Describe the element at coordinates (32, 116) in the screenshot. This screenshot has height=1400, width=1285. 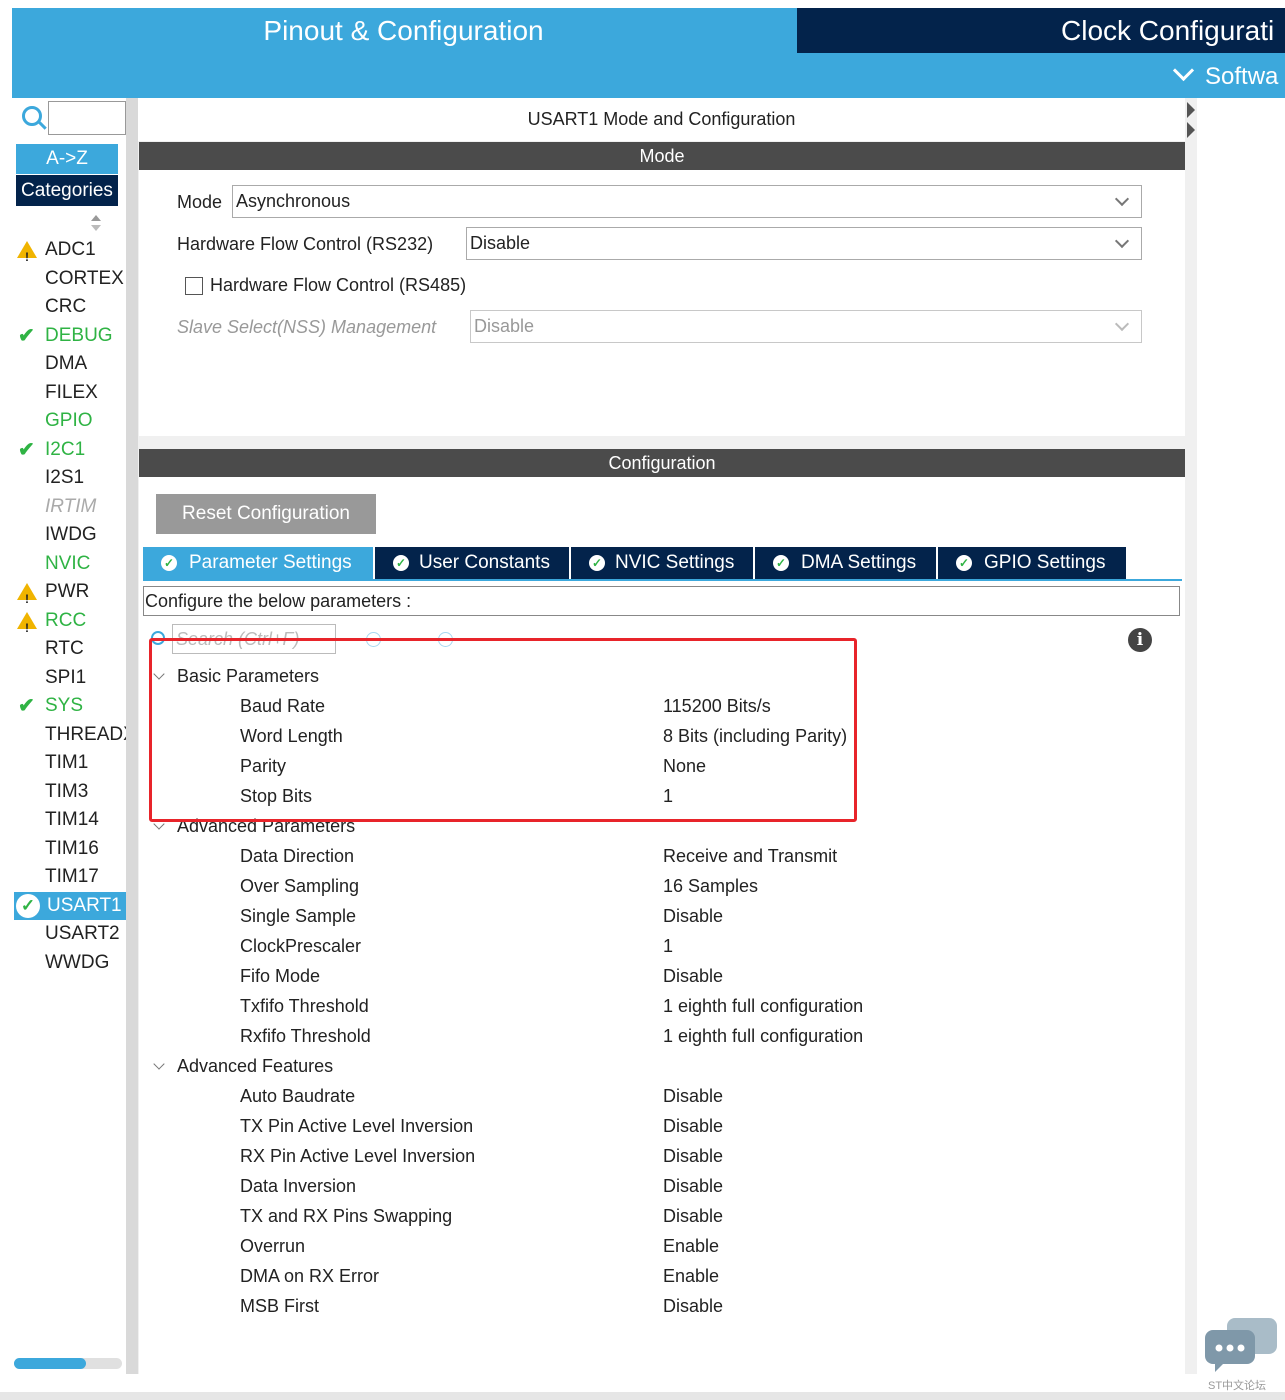
I see `search-icon` at that location.